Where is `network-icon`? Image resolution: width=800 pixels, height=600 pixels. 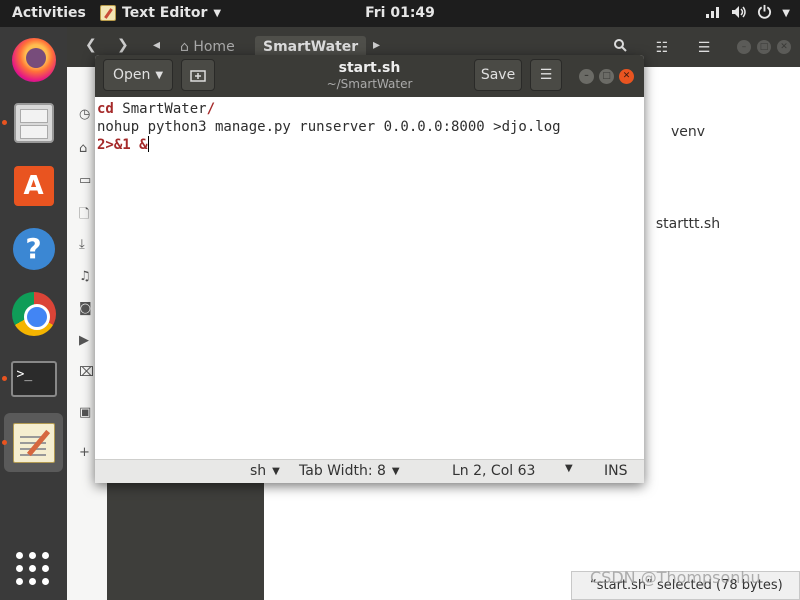 network-icon is located at coordinates (713, 14).